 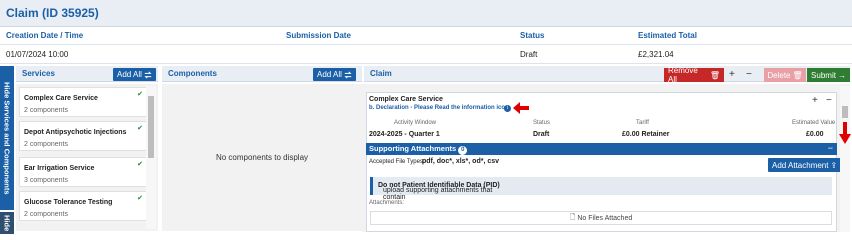 What do you see at coordinates (37, 54) in the screenshot?
I see `value-creation-date: 01/07/2024 10:00` at bounding box center [37, 54].